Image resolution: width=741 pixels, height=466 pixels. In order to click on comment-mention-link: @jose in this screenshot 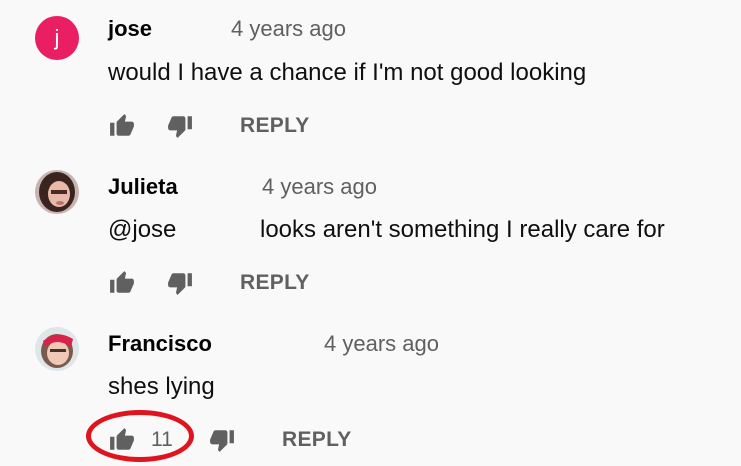, I will do `click(184, 230)`.